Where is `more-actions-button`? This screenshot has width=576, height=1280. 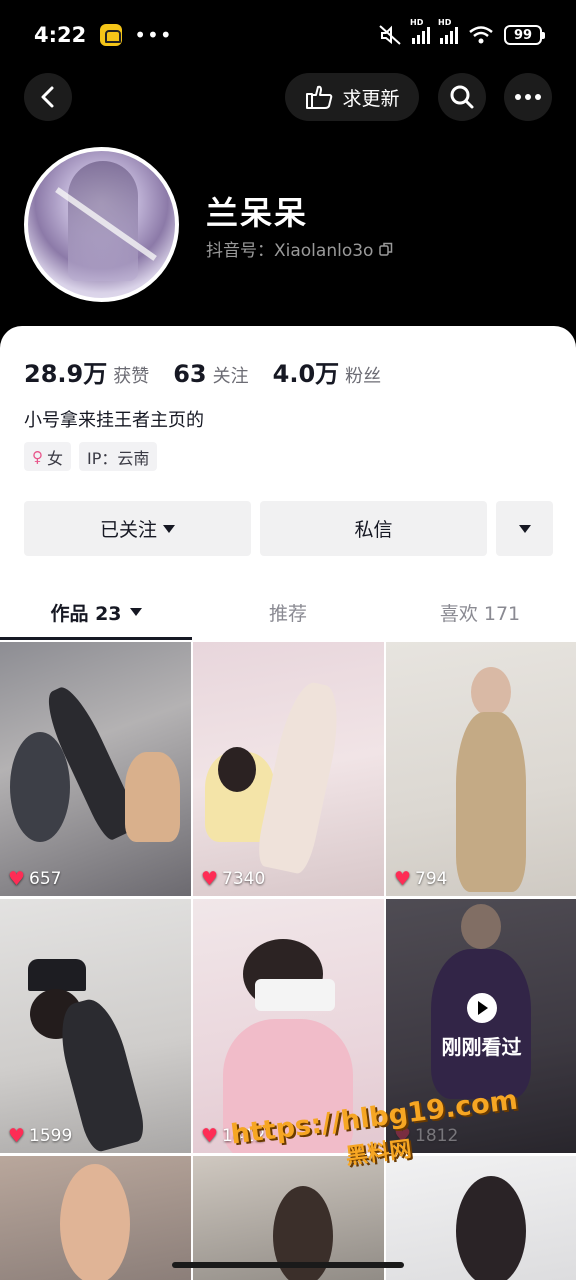 more-actions-button is located at coordinates (524, 528).